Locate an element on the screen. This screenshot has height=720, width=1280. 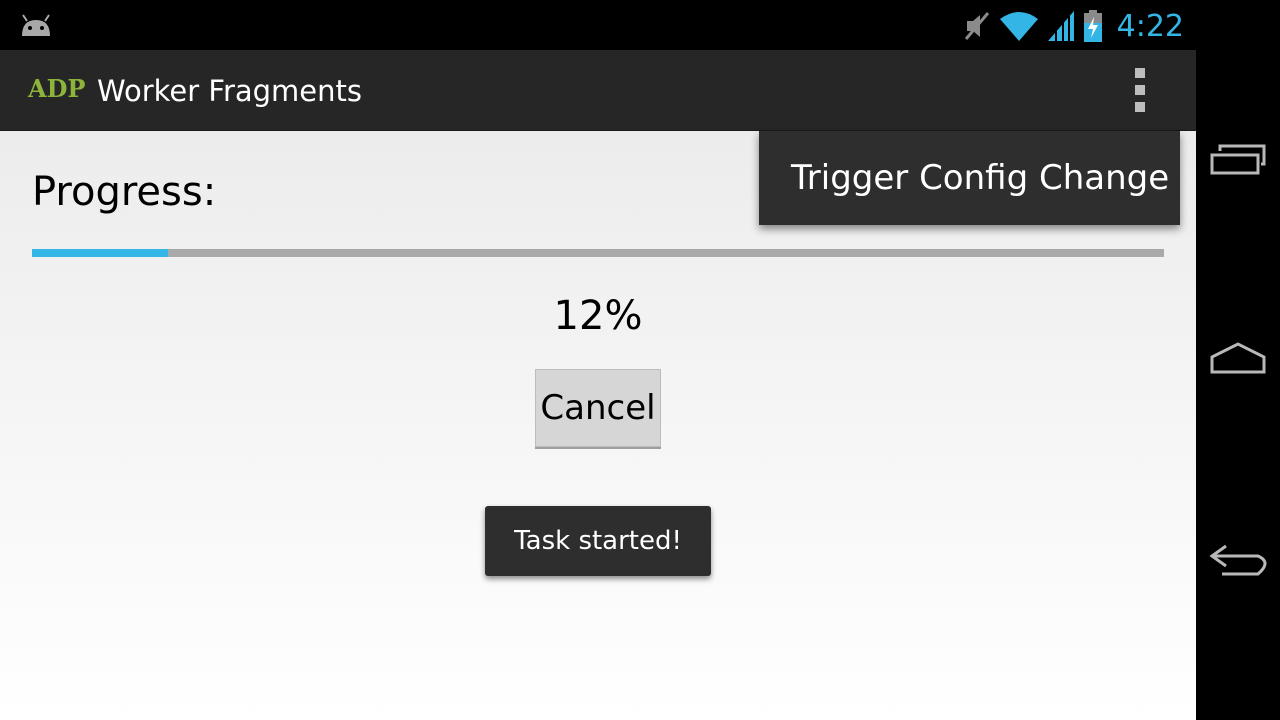
wifi-icon is located at coordinates (1018, 26).